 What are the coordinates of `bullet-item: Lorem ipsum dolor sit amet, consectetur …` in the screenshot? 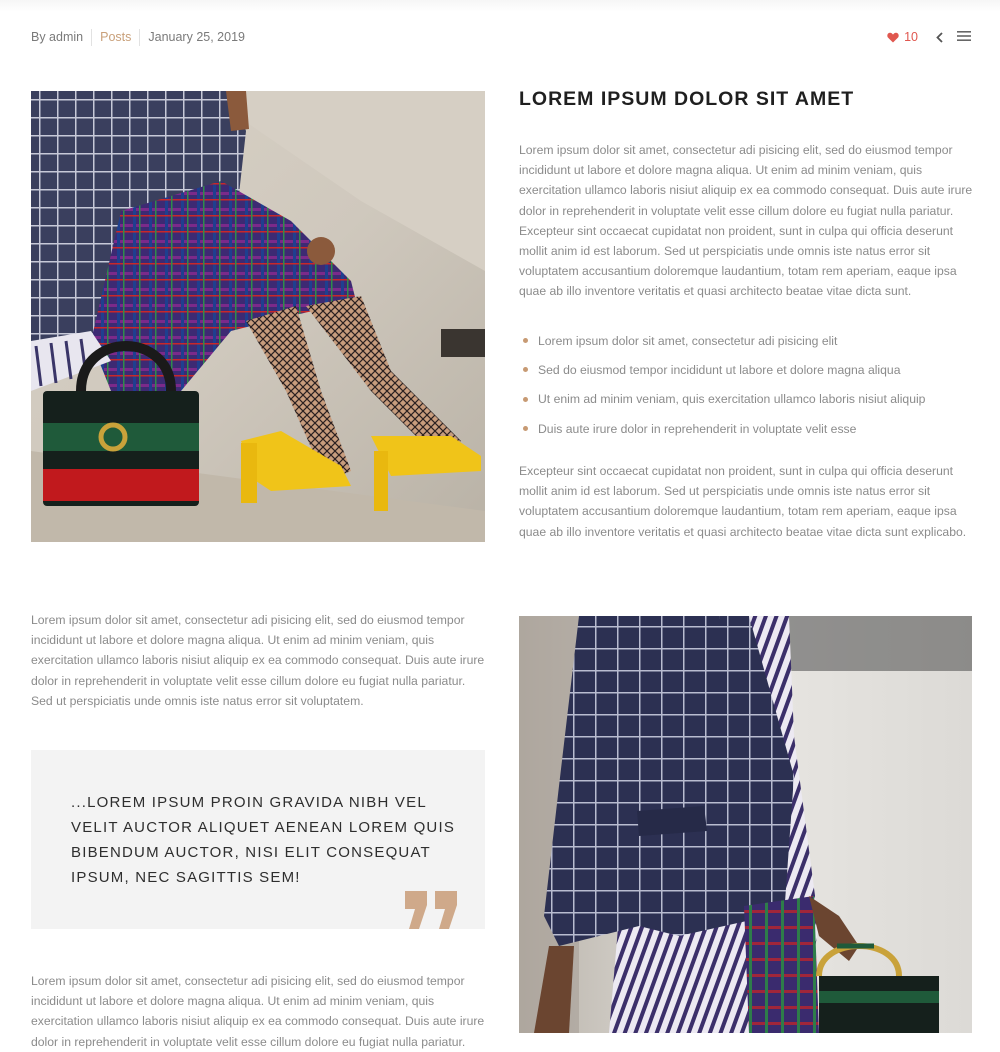 It's located at (722, 340).